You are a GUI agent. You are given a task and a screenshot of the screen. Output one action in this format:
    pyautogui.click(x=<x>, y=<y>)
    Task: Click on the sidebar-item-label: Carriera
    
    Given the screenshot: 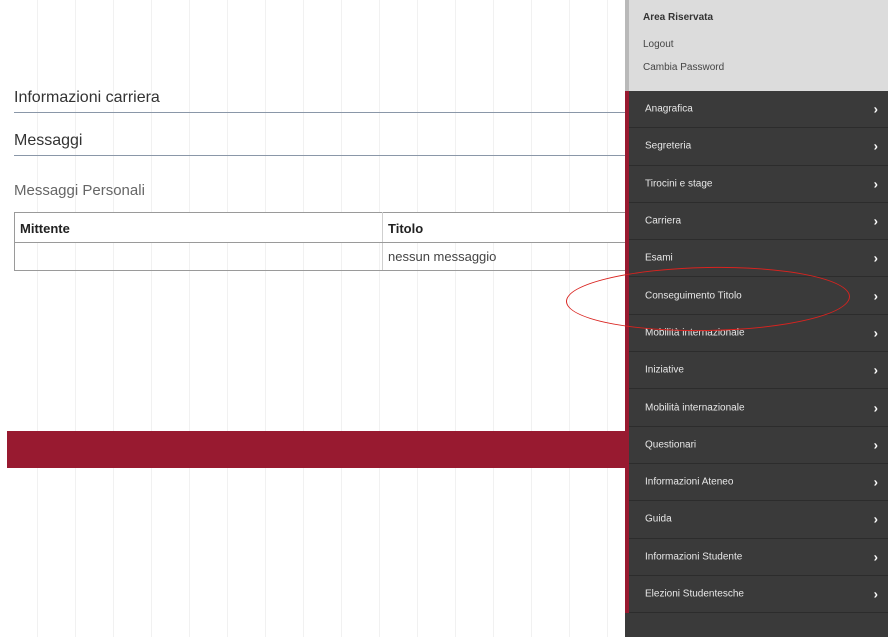 What is the action you would take?
    pyautogui.click(x=663, y=221)
    